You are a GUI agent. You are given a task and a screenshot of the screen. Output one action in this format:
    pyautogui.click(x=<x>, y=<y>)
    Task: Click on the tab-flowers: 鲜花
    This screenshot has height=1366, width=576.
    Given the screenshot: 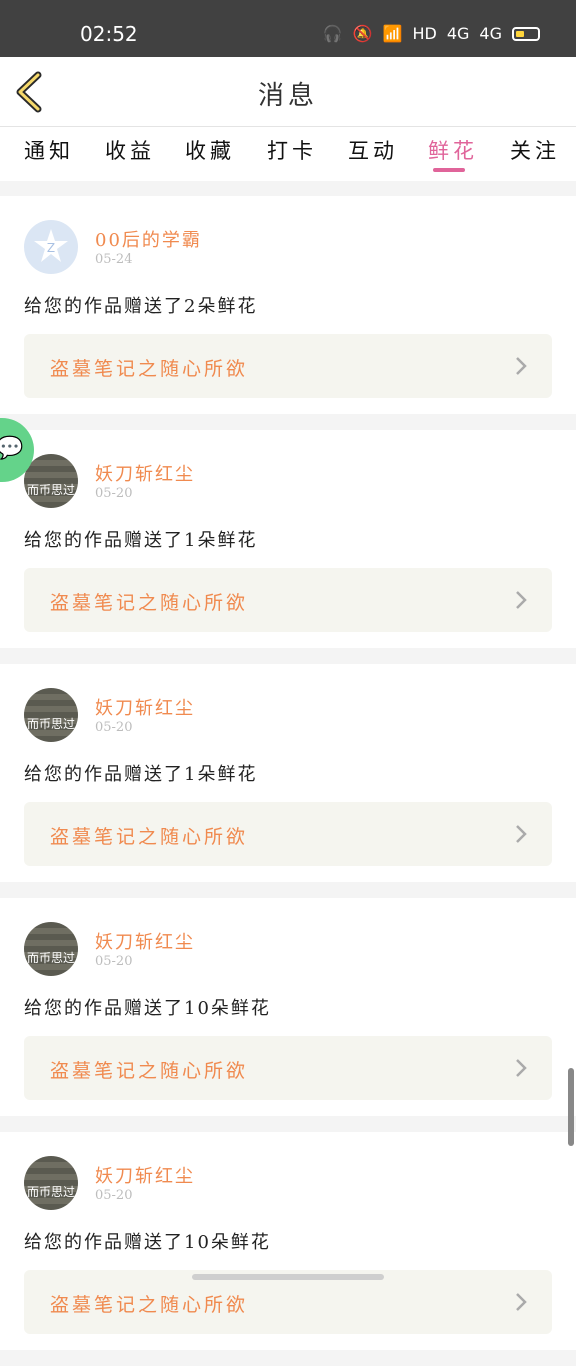 What is the action you would take?
    pyautogui.click(x=453, y=150)
    